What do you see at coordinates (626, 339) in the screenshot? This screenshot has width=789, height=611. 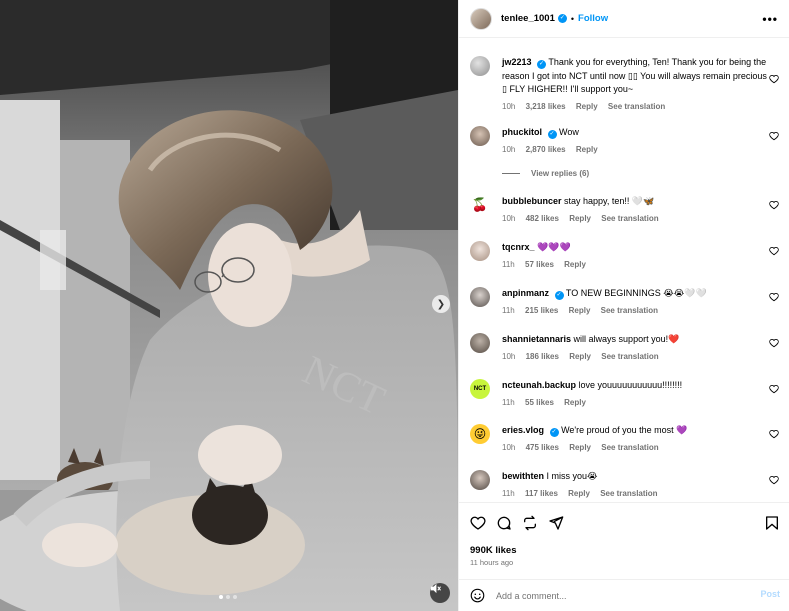 I see `comment-text: will always support you!❤️` at bounding box center [626, 339].